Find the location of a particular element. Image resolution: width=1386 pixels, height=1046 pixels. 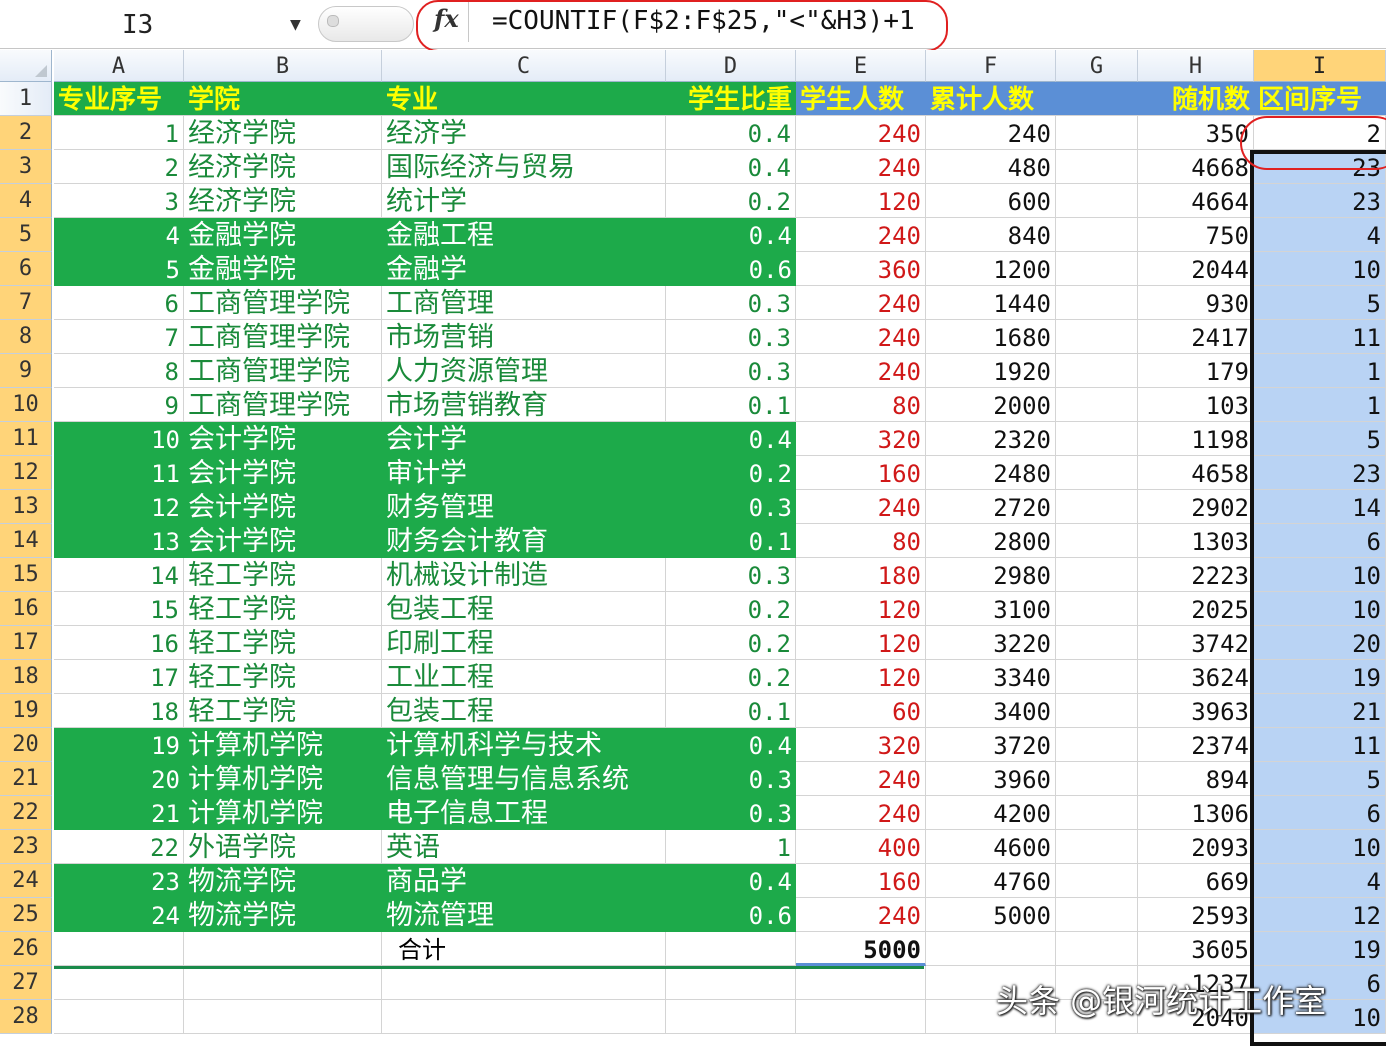

cell-a5: 4 is located at coordinates (119, 235).